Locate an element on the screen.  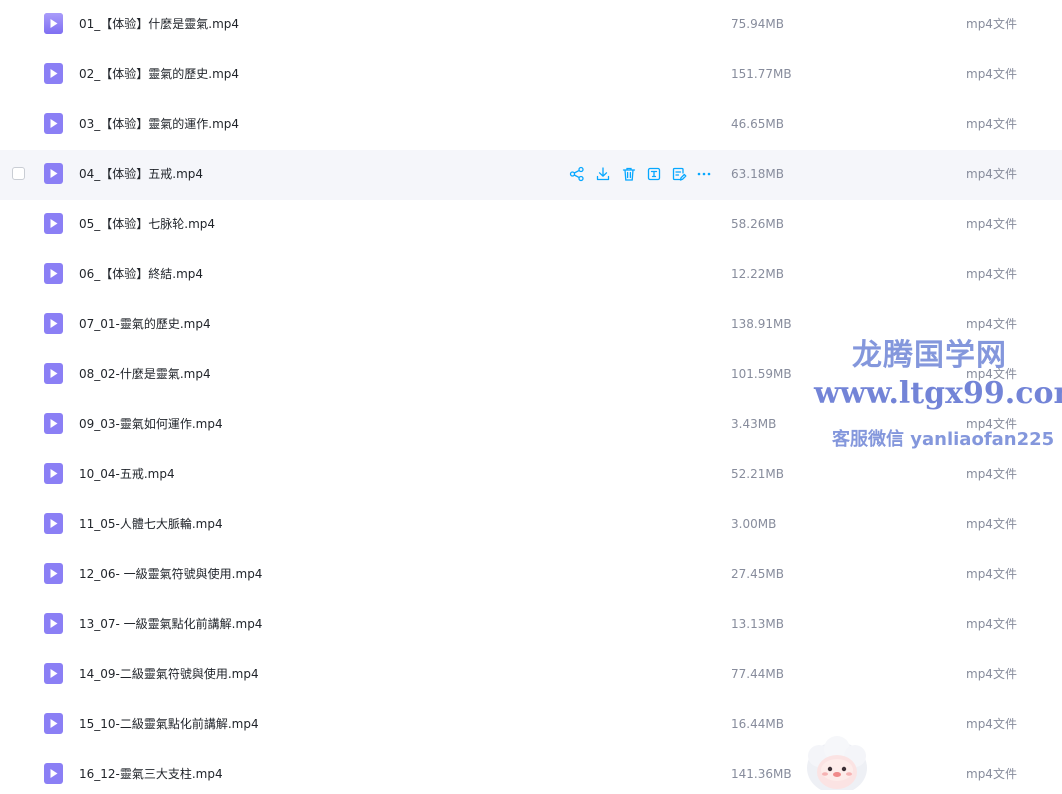
file-name: 12_06- 一級靈氣符號與使用.mp4 is located at coordinates (170, 574).